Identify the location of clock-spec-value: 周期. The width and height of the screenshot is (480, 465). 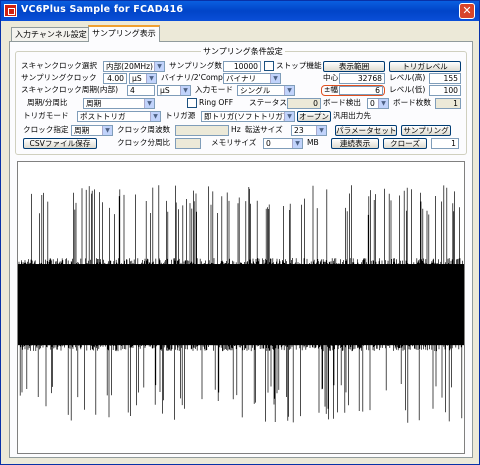
(82, 130).